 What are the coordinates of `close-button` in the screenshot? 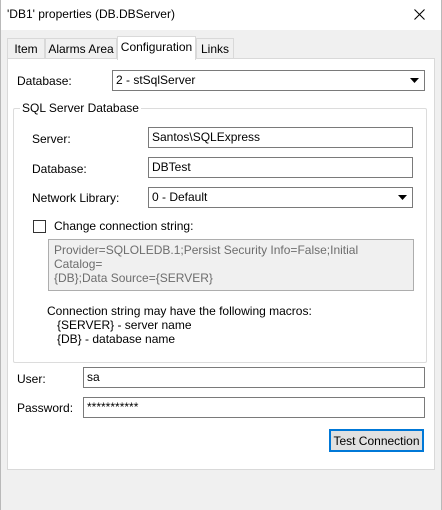 It's located at (419, 14).